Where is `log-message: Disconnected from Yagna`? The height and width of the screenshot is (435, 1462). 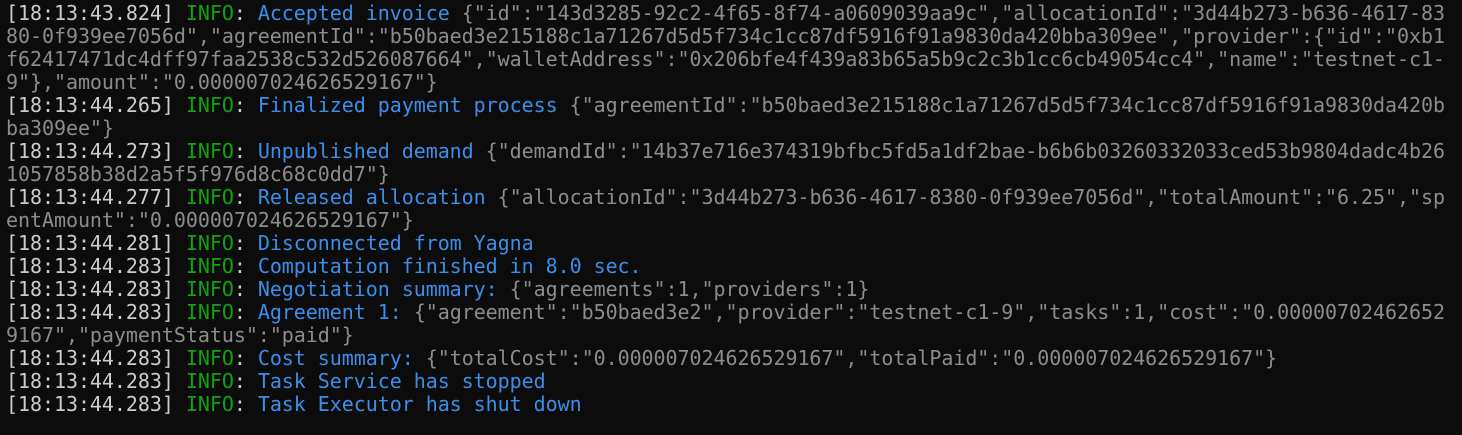
log-message: Disconnected from Yagna is located at coordinates (395, 243).